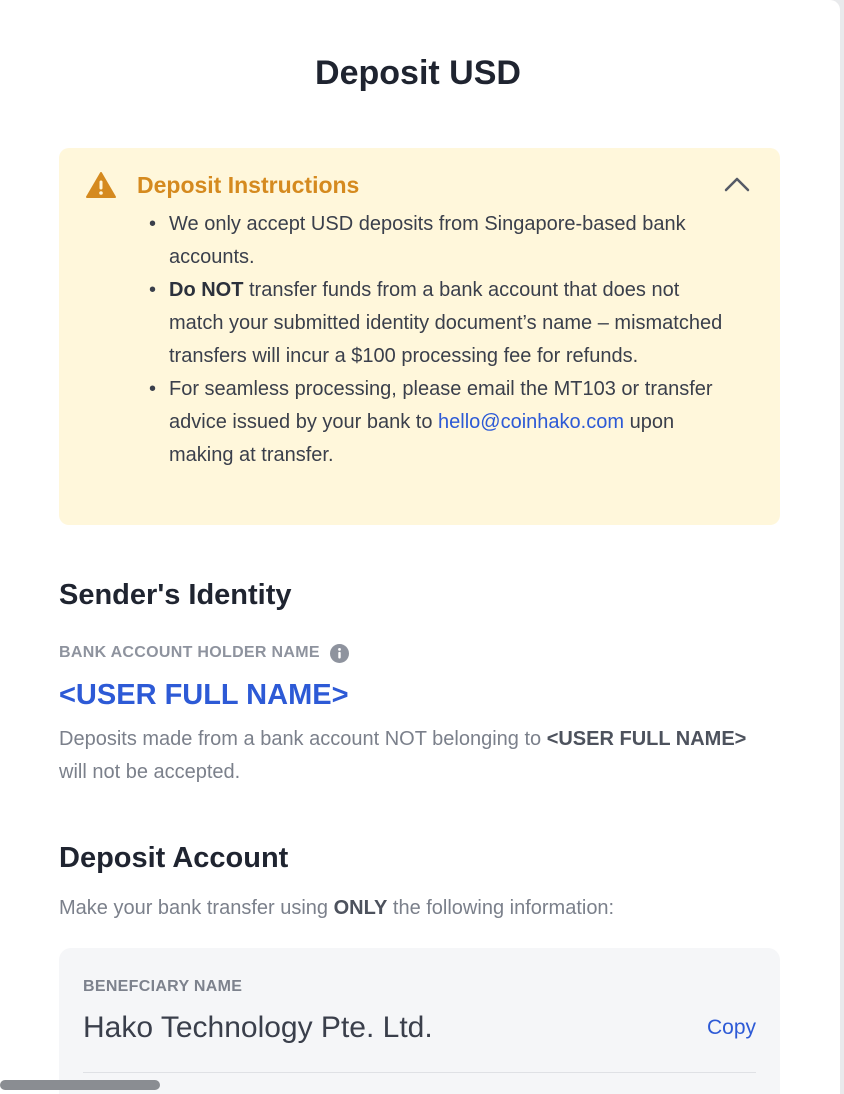  What do you see at coordinates (842, 547) in the screenshot?
I see `window-edge` at bounding box center [842, 547].